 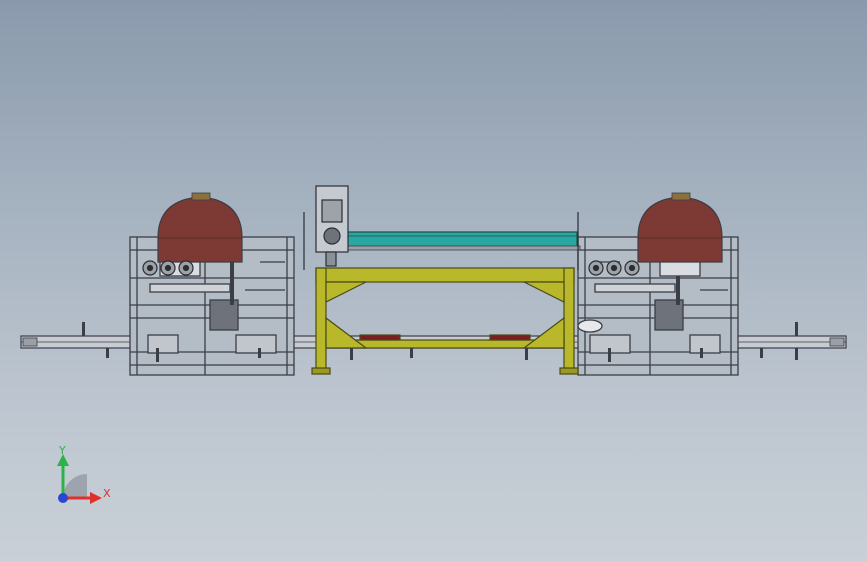 I want to click on conveyor-belt, so click(x=449, y=241).